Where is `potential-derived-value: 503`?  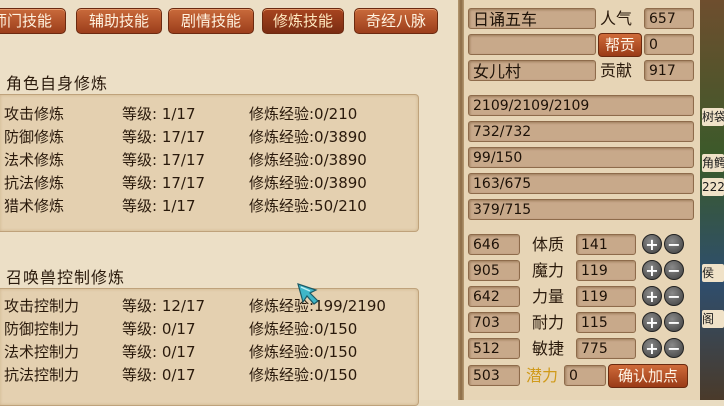 potential-derived-value: 503 is located at coordinates (494, 375).